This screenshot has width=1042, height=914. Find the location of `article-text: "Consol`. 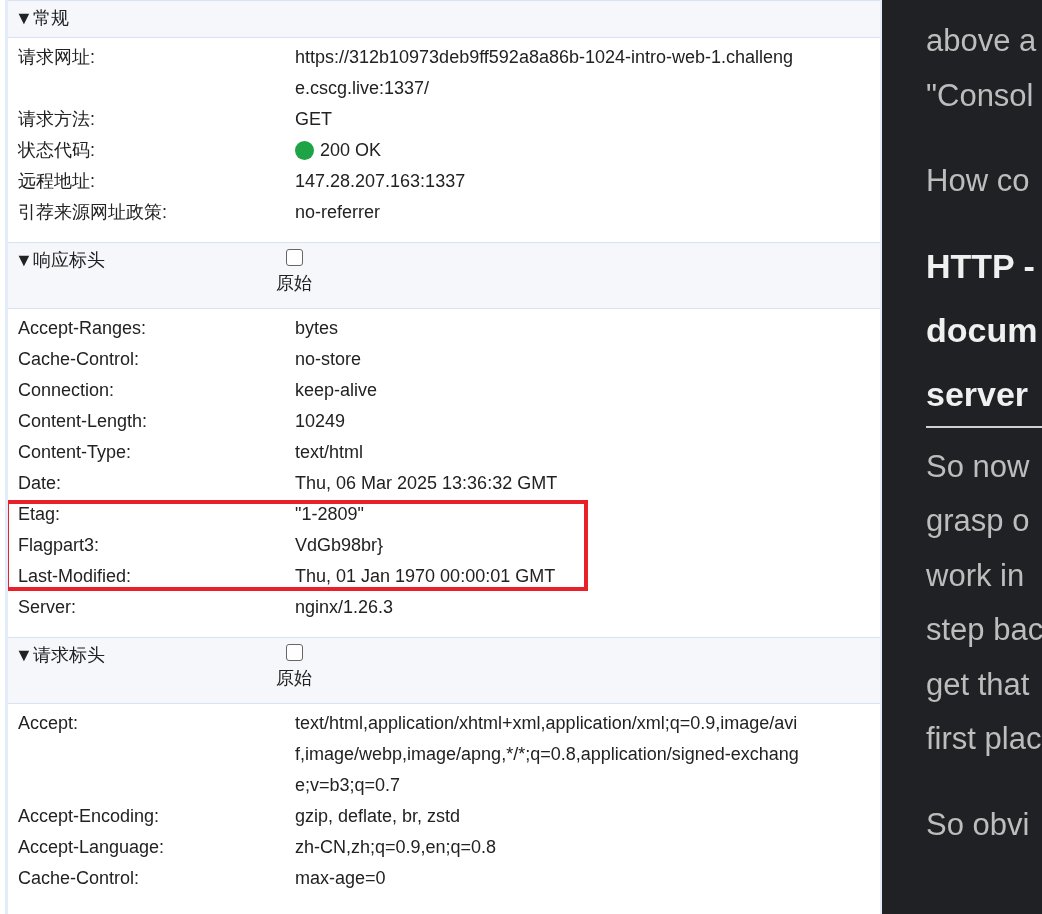

article-text: "Consol is located at coordinates (980, 95).